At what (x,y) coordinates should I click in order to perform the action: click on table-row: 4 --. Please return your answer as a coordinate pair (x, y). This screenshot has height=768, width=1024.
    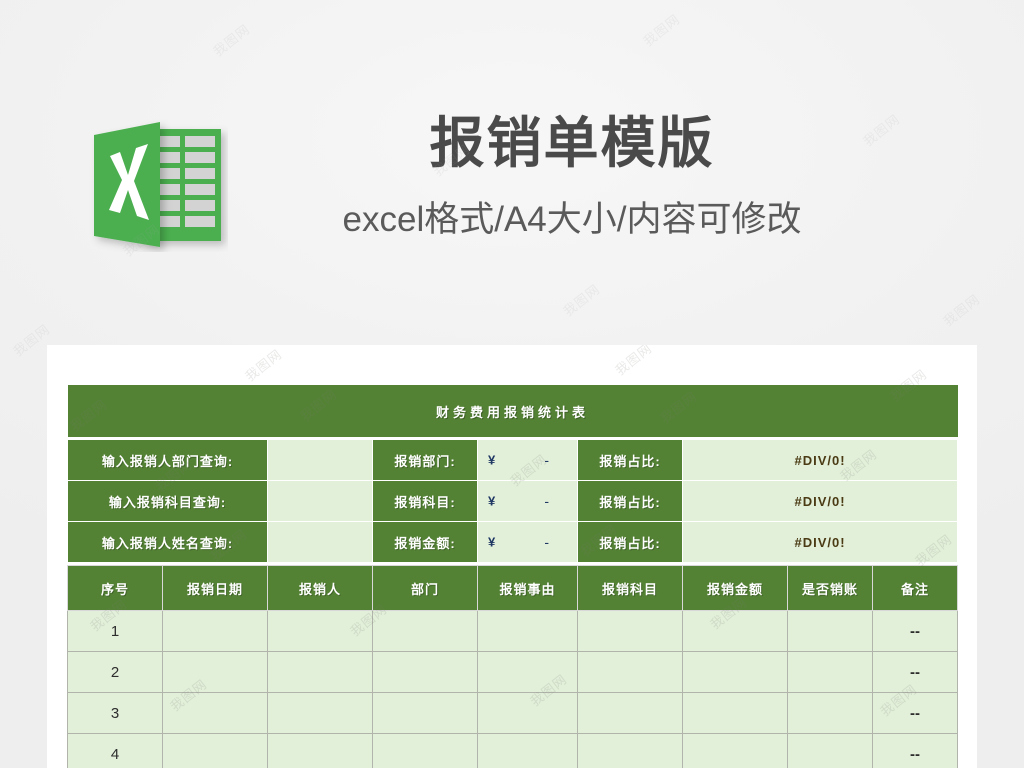
    Looking at the image, I should click on (513, 750).